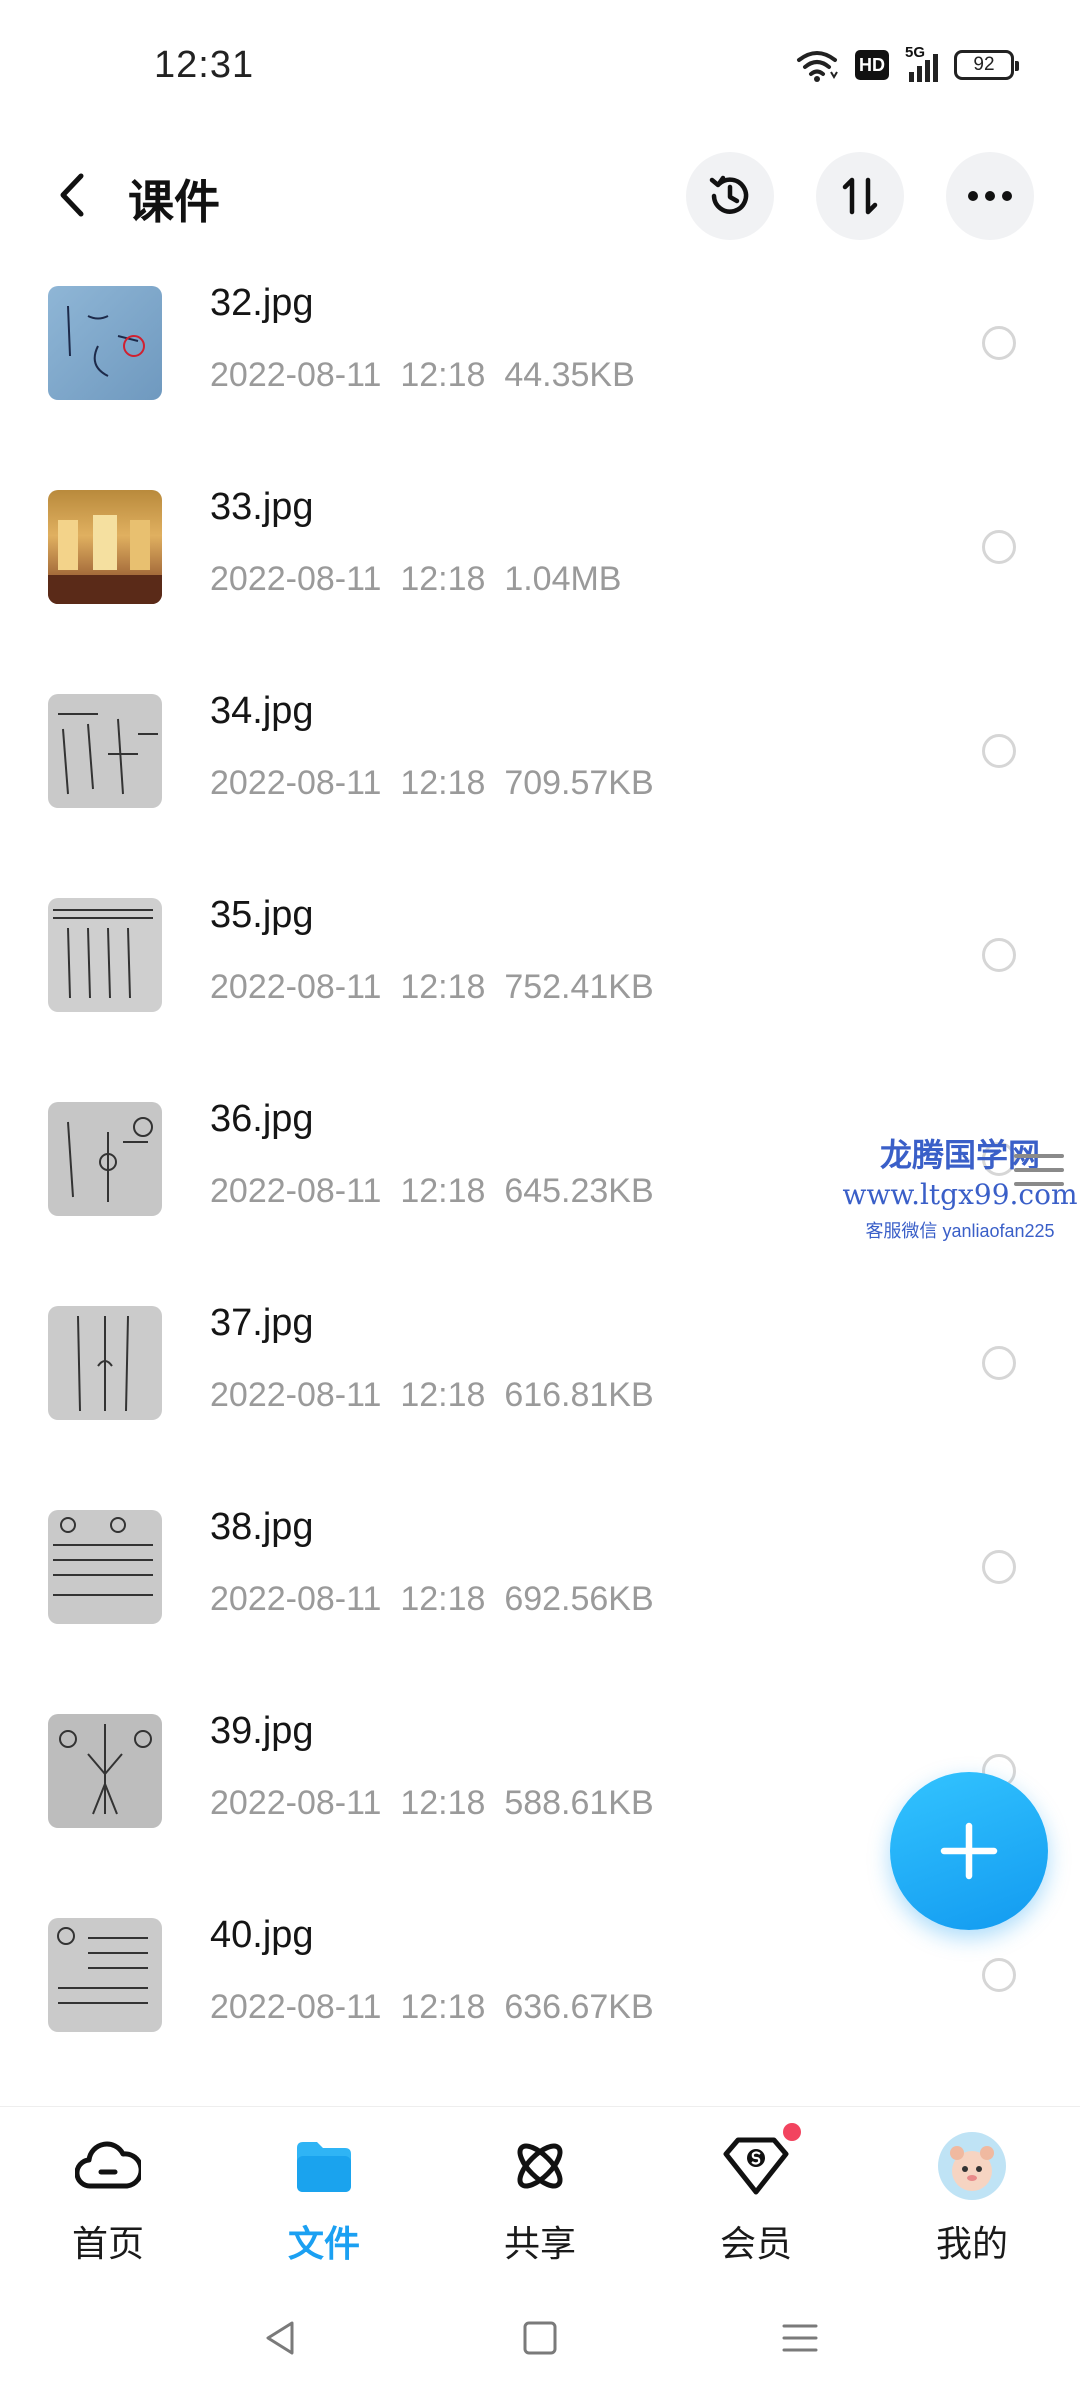 Image resolution: width=1080 pixels, height=2400 pixels. What do you see at coordinates (107, 2243) in the screenshot?
I see `nav-label: 首页` at bounding box center [107, 2243].